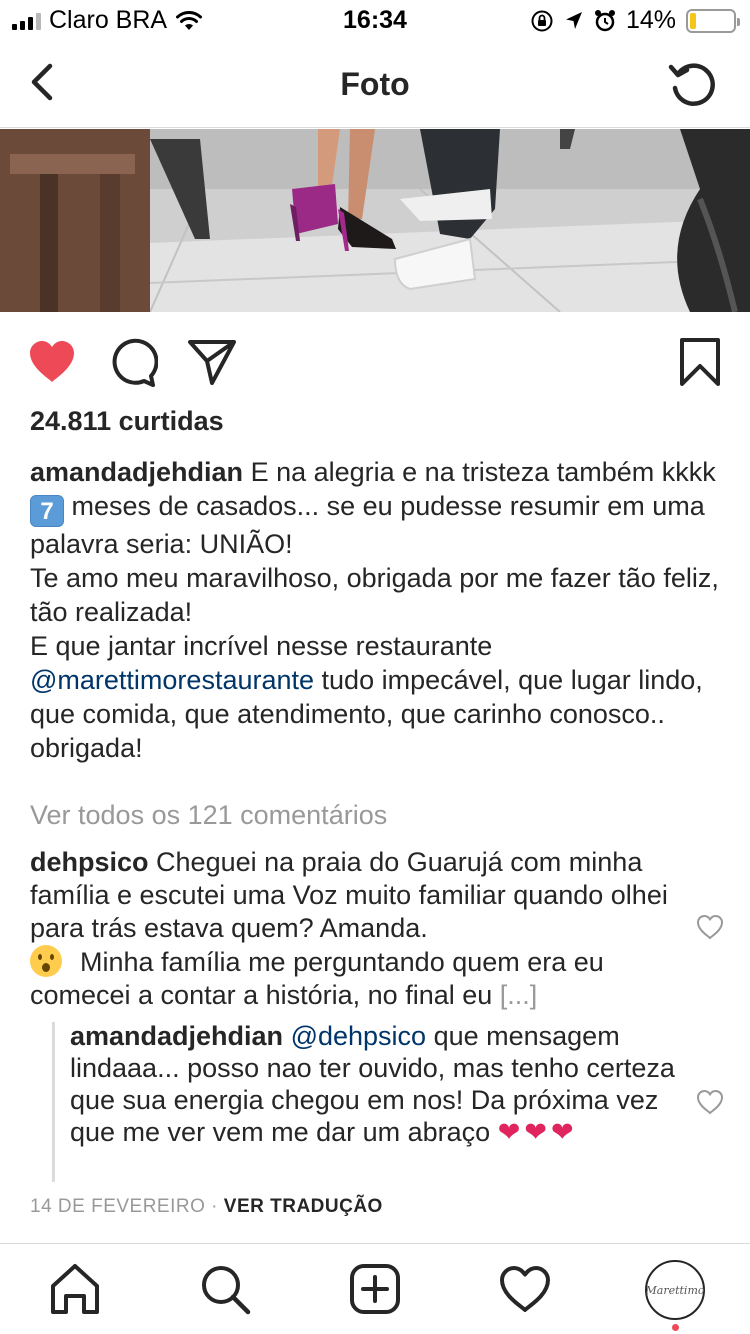 The image size is (750, 1334). What do you see at coordinates (710, 927) in the screenshot?
I see `comment-like-icon` at bounding box center [710, 927].